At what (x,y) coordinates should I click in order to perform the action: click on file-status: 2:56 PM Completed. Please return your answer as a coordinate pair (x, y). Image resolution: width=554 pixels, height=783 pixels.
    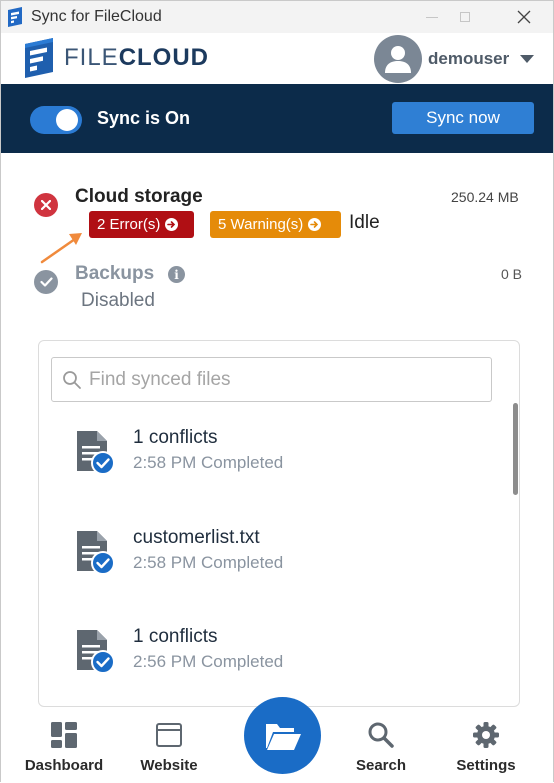
    Looking at the image, I should click on (208, 661).